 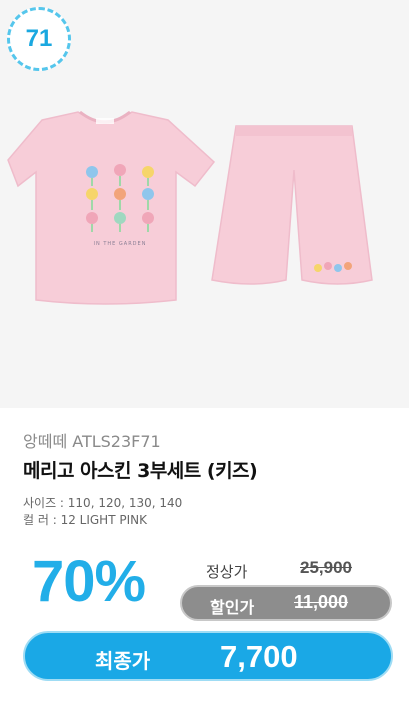 What do you see at coordinates (326, 567) in the screenshot?
I see `regular-price: 25,900` at bounding box center [326, 567].